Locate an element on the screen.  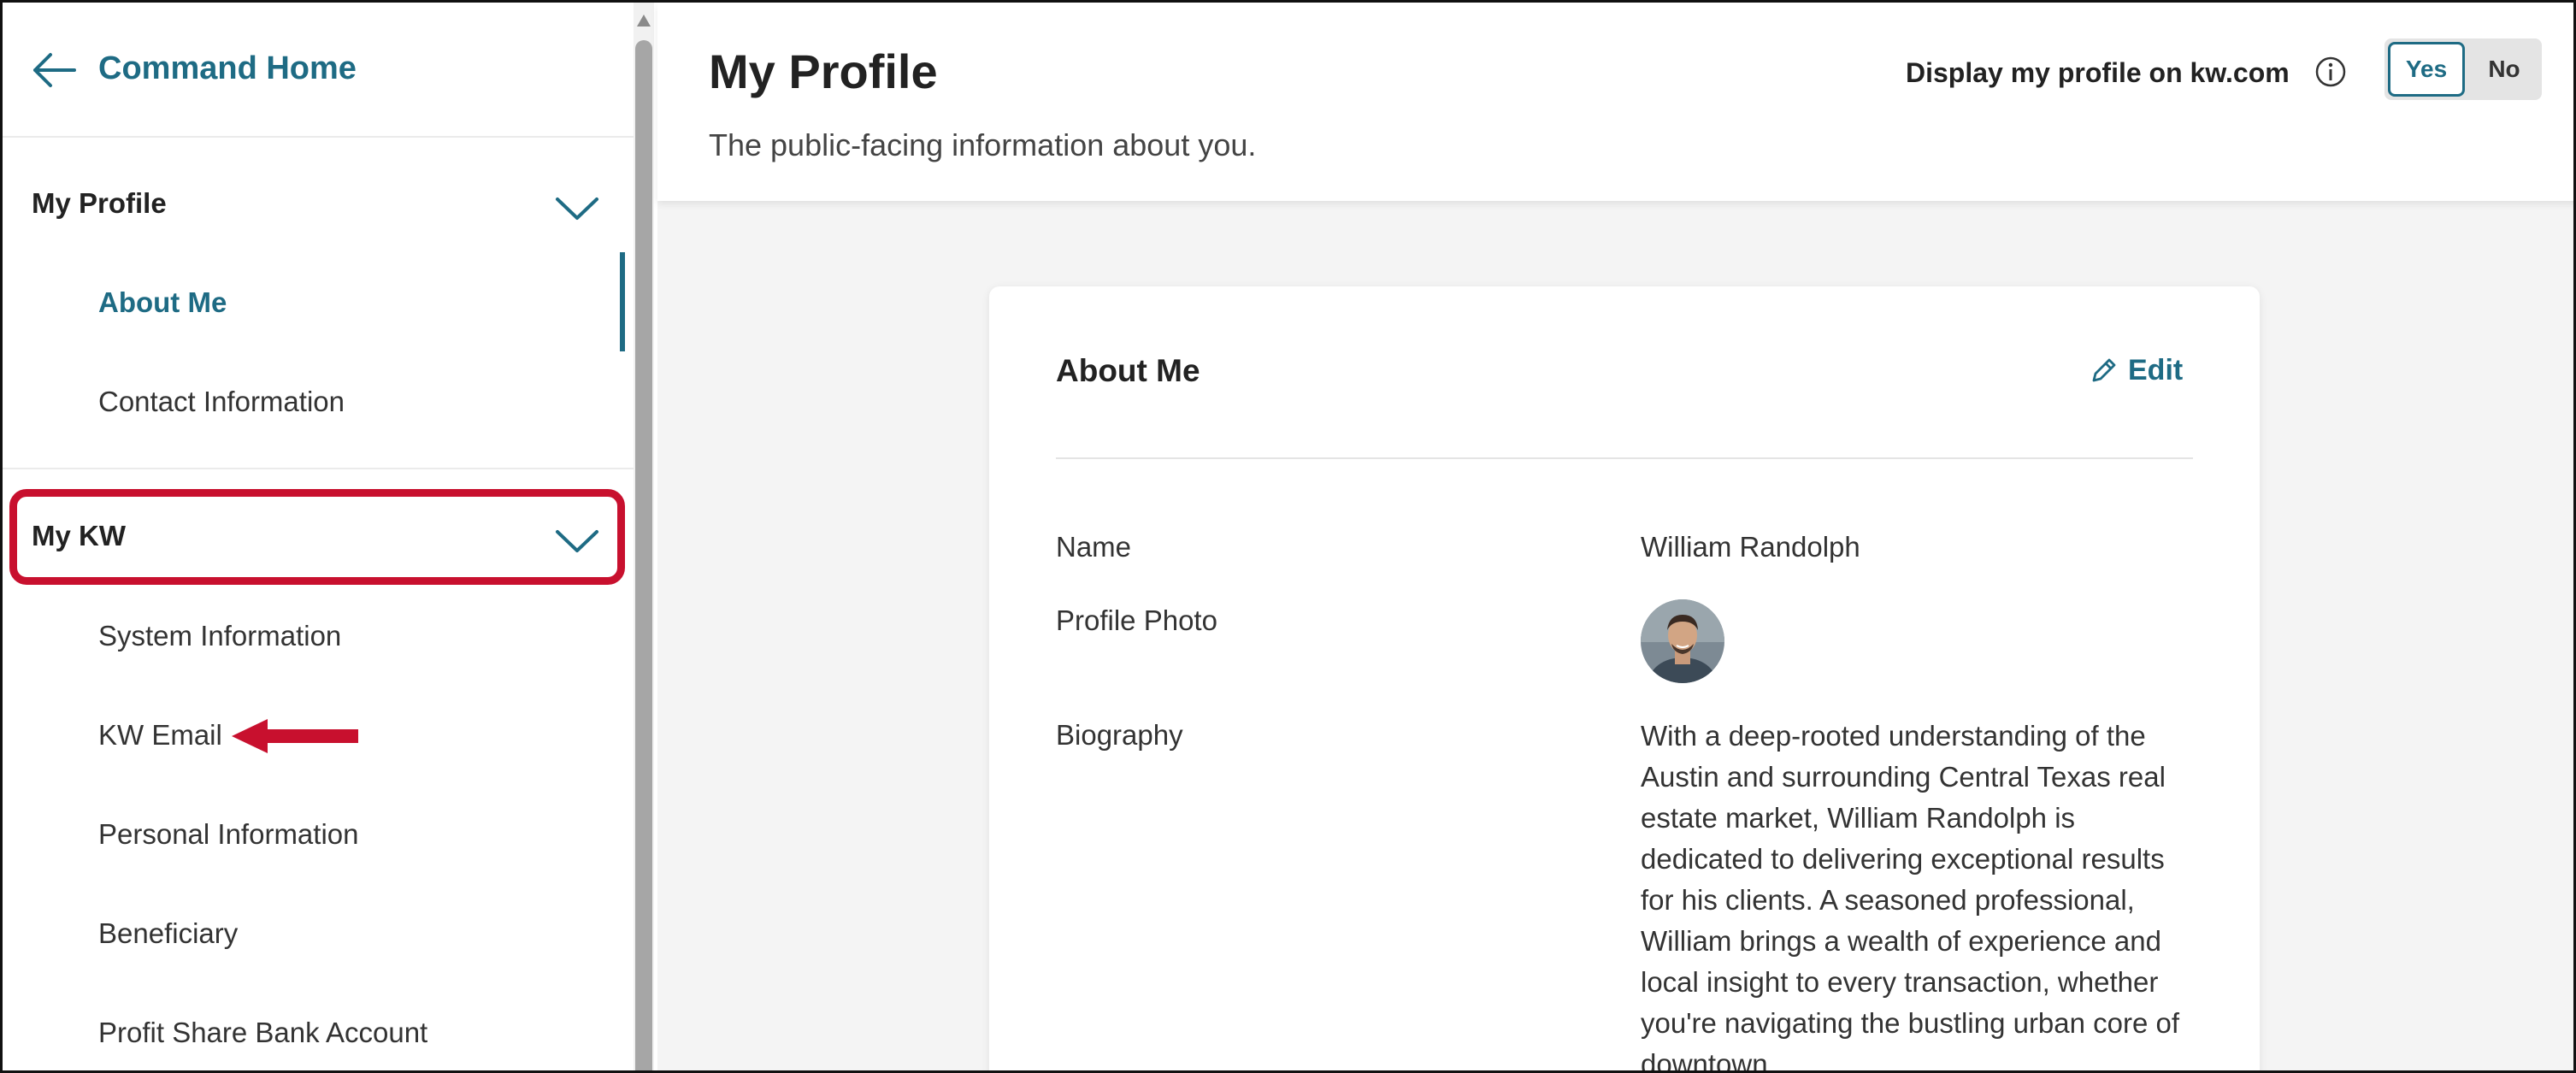
sidebar-item-label: System Information is located at coordinates (220, 635).